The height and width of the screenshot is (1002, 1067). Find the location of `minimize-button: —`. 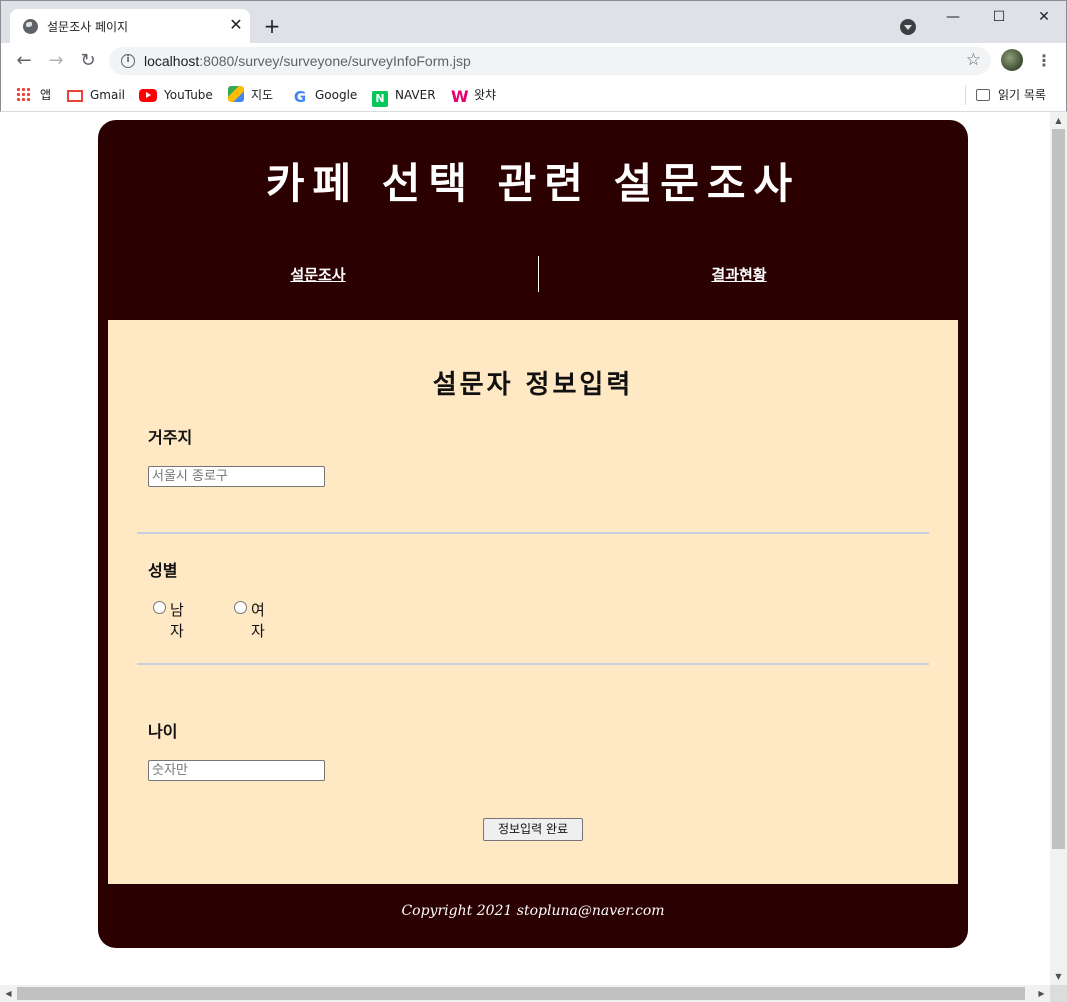

minimize-button: — is located at coordinates (953, 17).